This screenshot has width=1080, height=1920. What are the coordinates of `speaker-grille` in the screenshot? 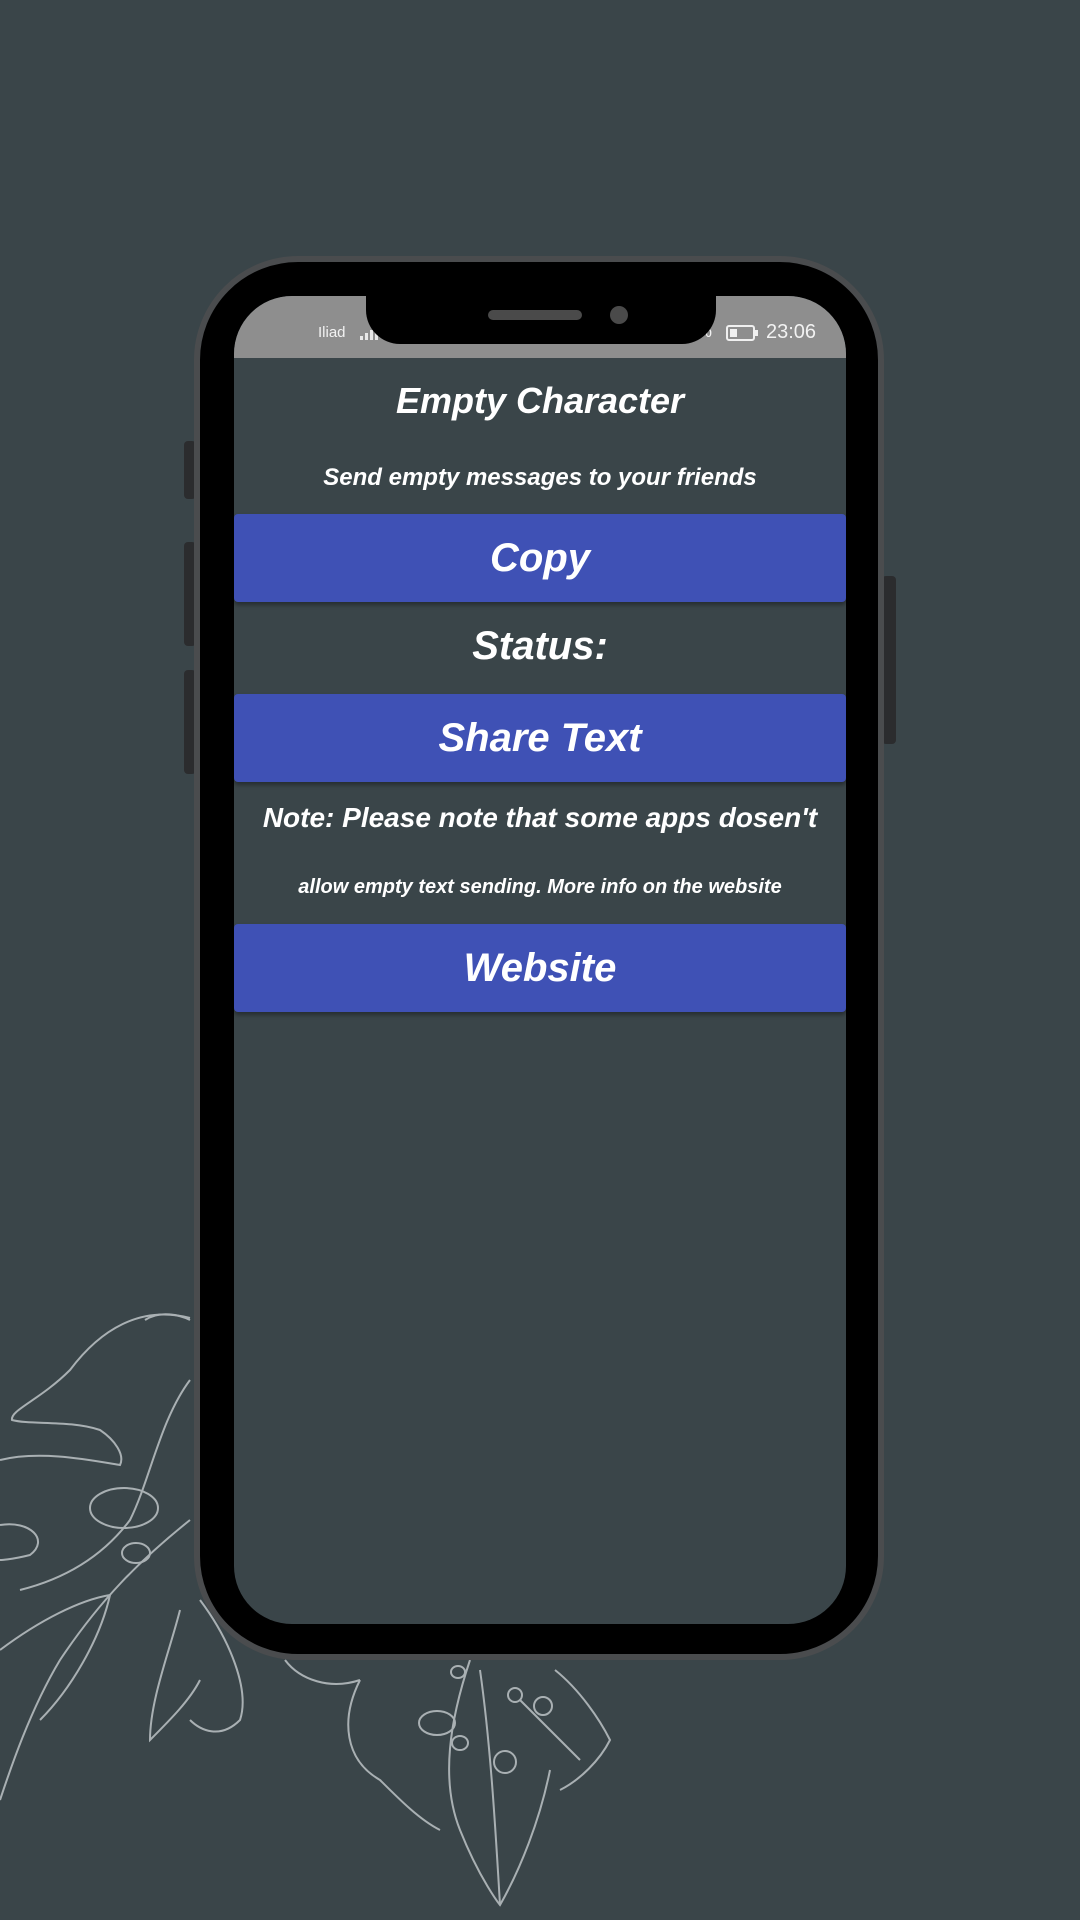 It's located at (535, 315).